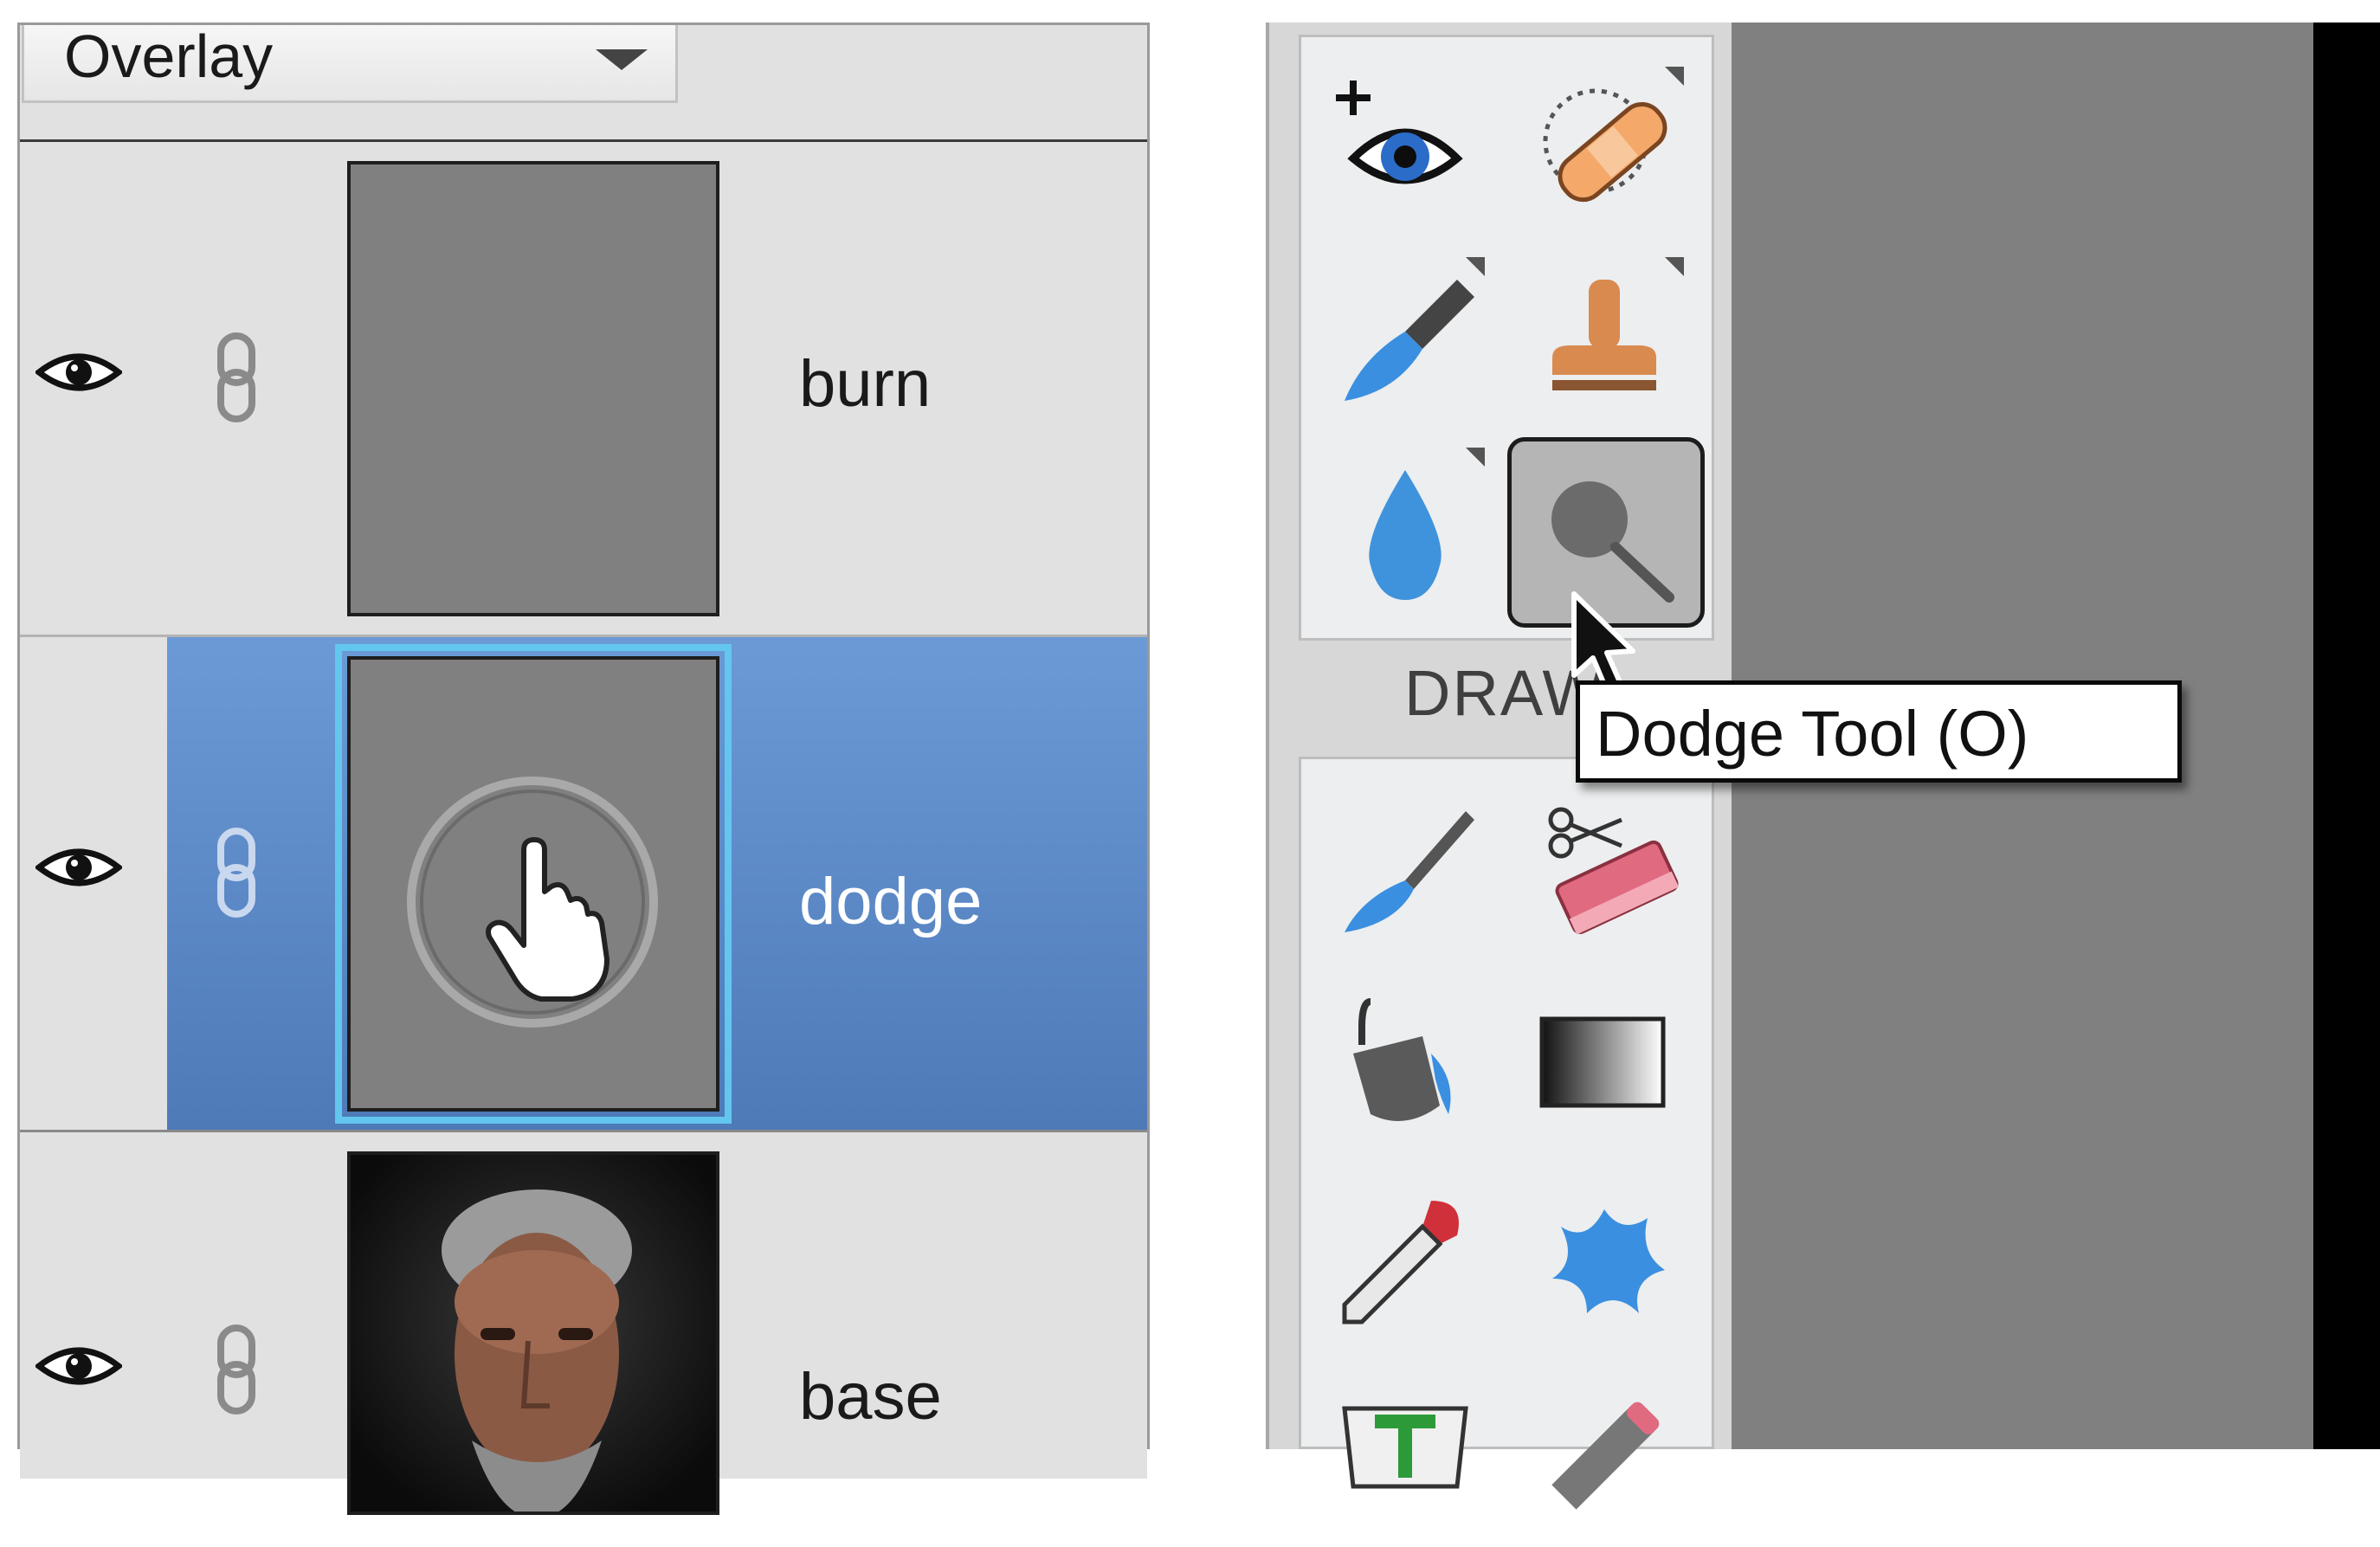 The width and height of the screenshot is (2380, 1547). Describe the element at coordinates (1190, 11) in the screenshot. I see `top-strip` at that location.